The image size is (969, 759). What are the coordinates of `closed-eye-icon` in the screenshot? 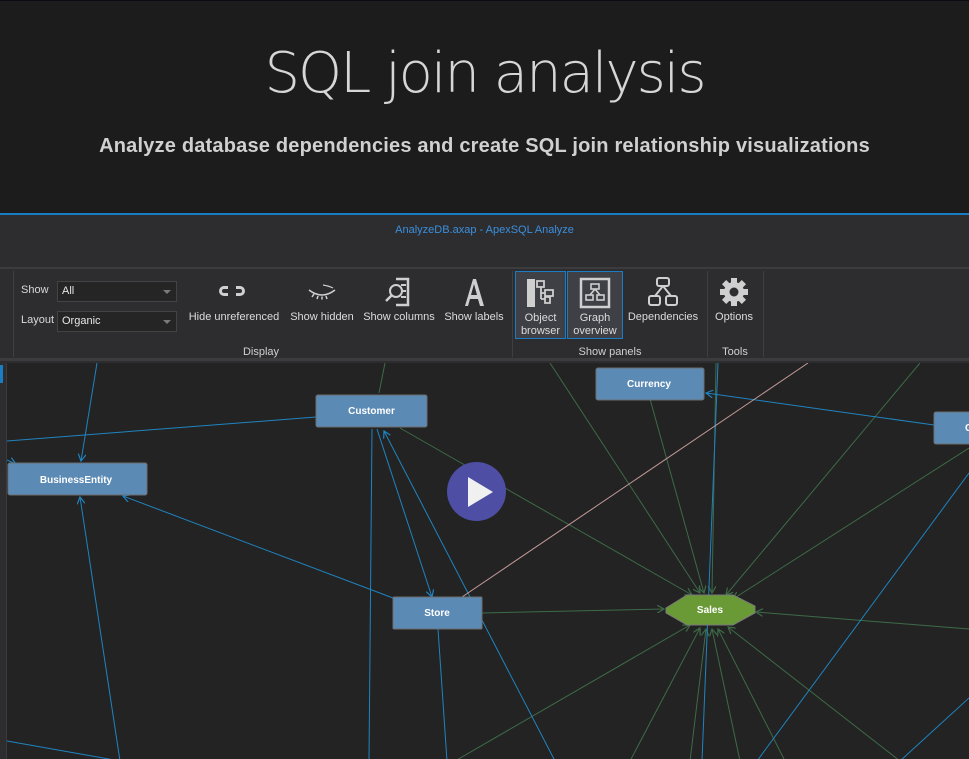 It's located at (322, 292).